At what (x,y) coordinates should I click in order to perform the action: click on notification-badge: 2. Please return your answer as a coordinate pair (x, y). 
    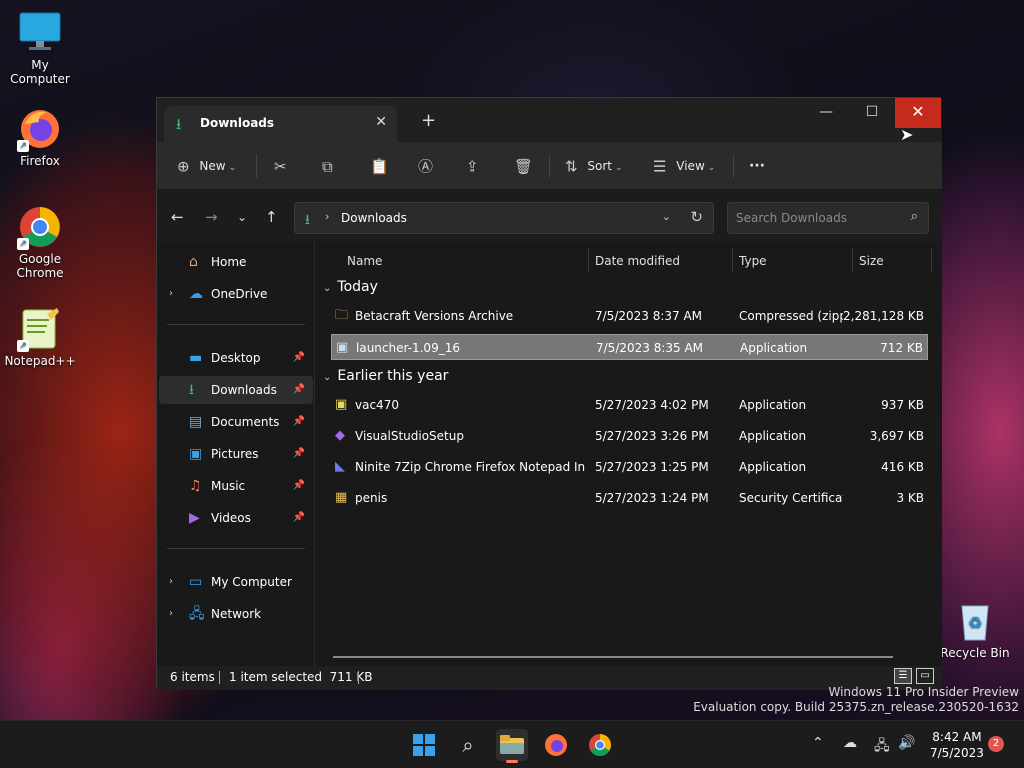
    Looking at the image, I should click on (996, 744).